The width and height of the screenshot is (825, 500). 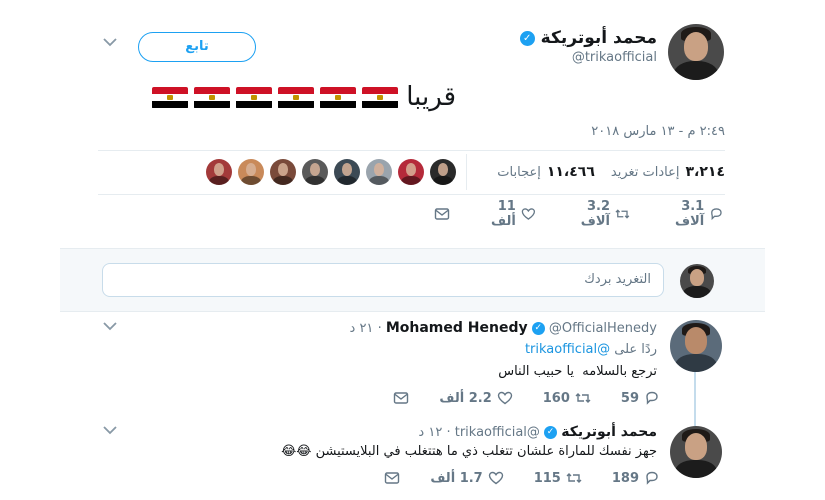 What do you see at coordinates (636, 478) in the screenshot?
I see `reply-action: 189` at bounding box center [636, 478].